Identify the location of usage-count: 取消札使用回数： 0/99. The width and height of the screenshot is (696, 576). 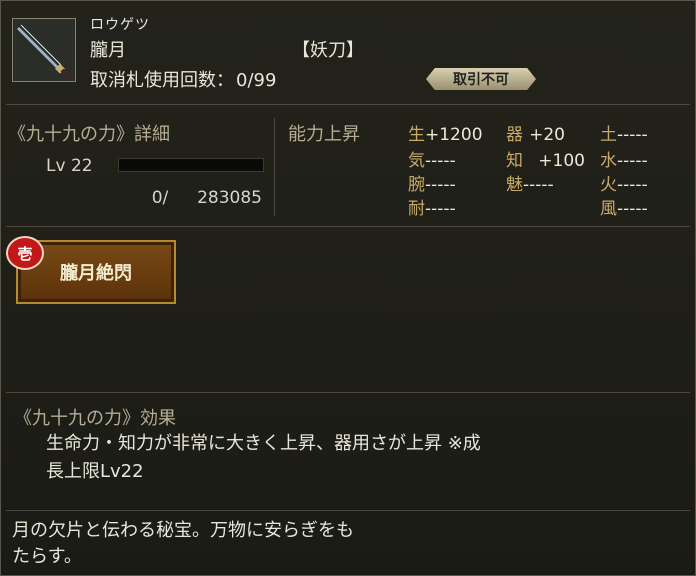
(183, 79).